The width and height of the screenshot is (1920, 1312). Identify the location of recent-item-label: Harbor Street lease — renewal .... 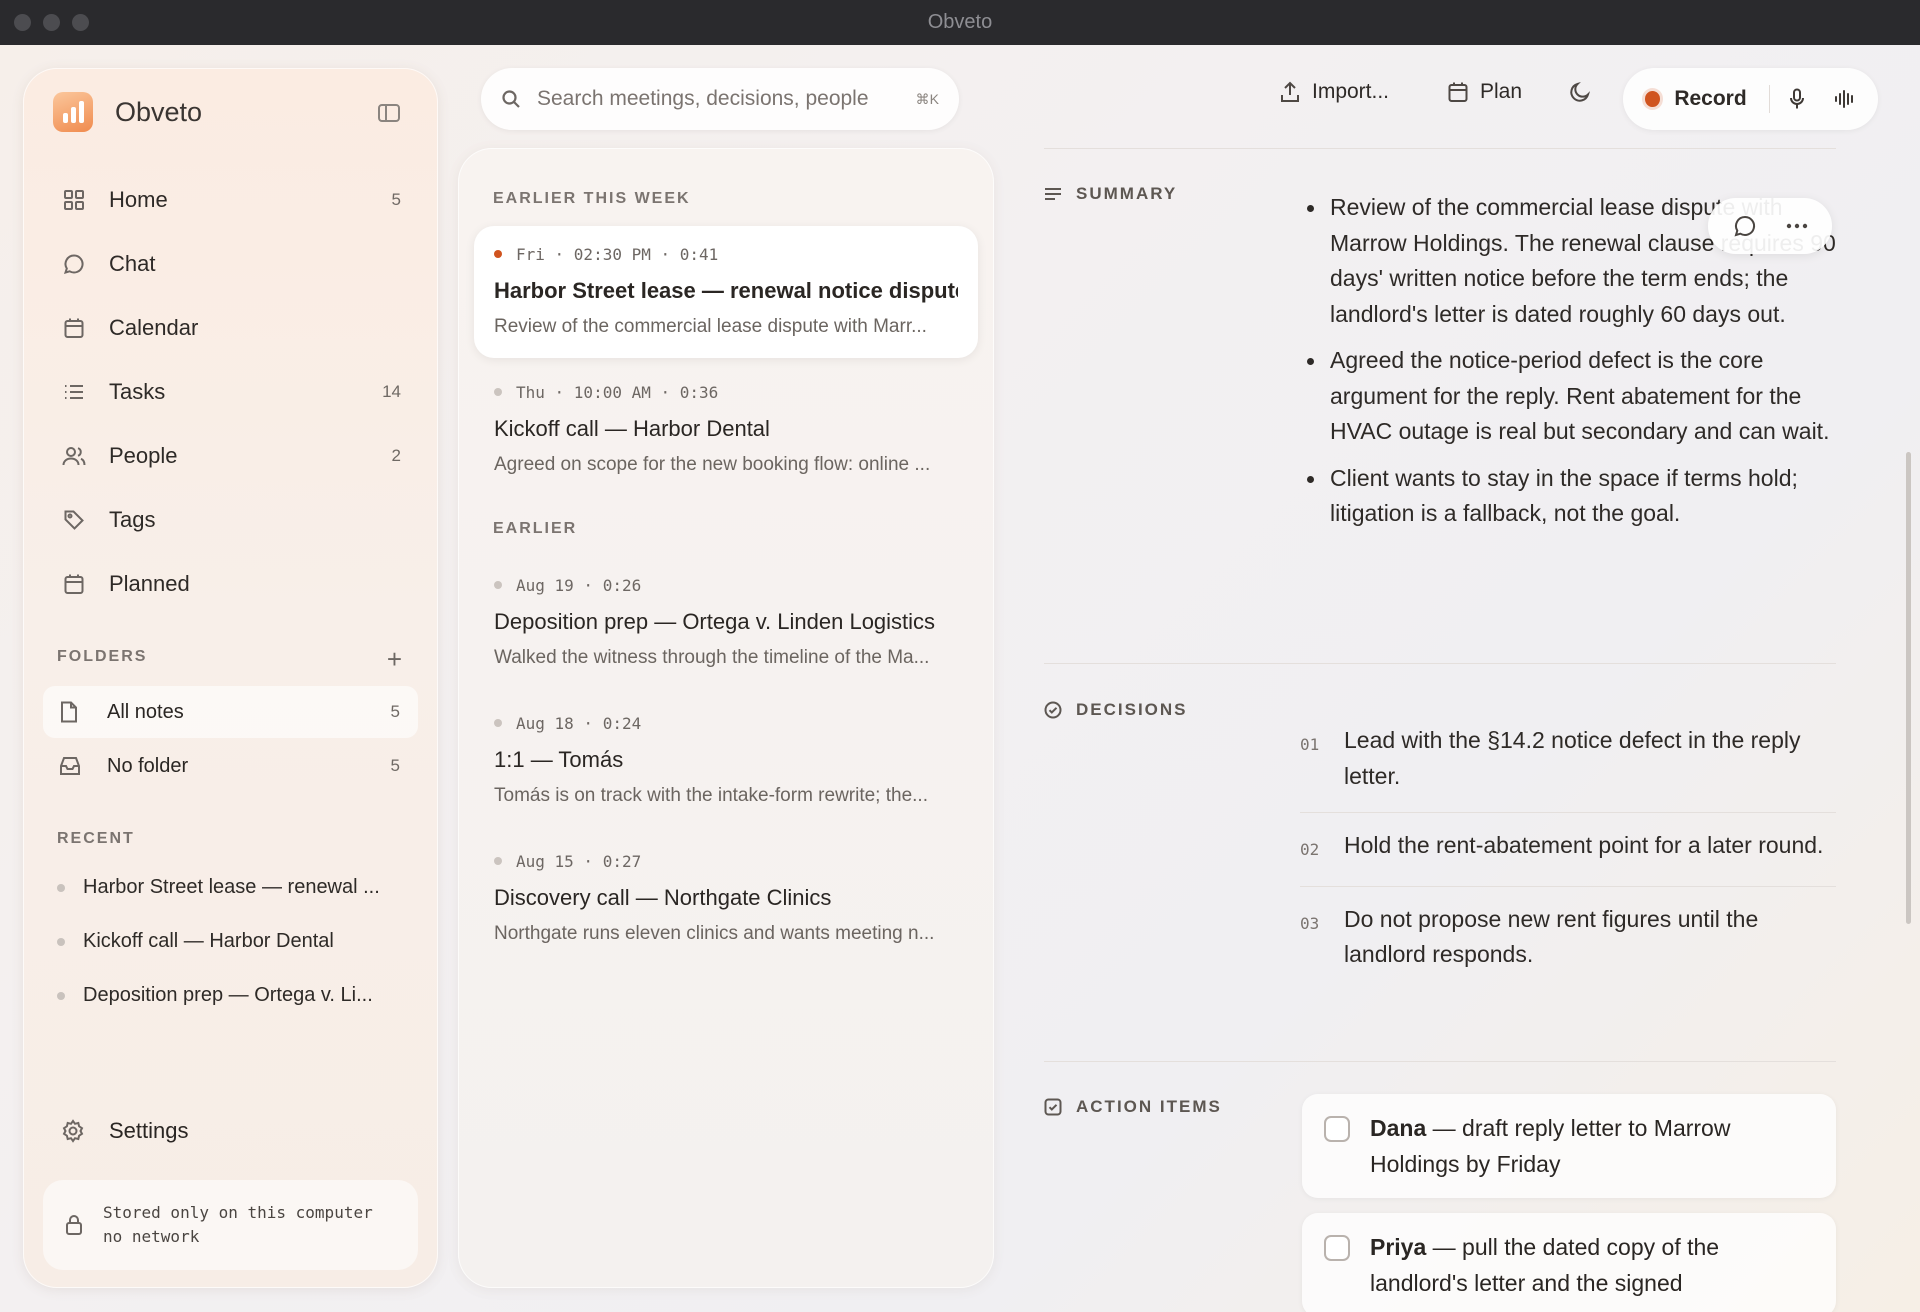
(231, 887).